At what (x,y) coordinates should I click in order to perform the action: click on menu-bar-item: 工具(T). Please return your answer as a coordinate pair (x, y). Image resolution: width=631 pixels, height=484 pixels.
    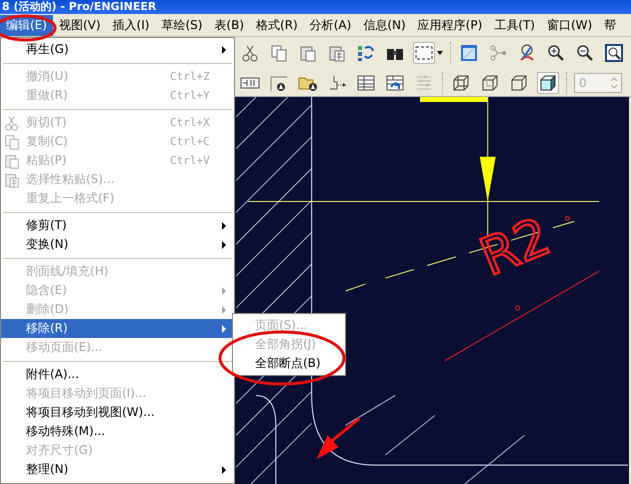
    Looking at the image, I should click on (514, 25).